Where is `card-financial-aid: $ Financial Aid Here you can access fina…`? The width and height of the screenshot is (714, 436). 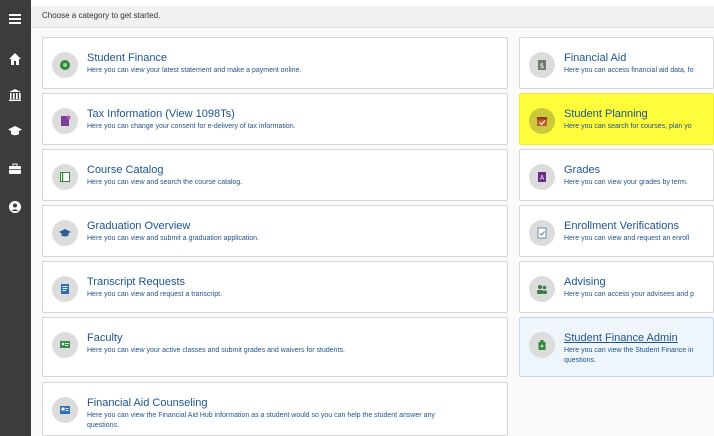
card-financial-aid: $ Financial Aid Here you can access fina… is located at coordinates (616, 63).